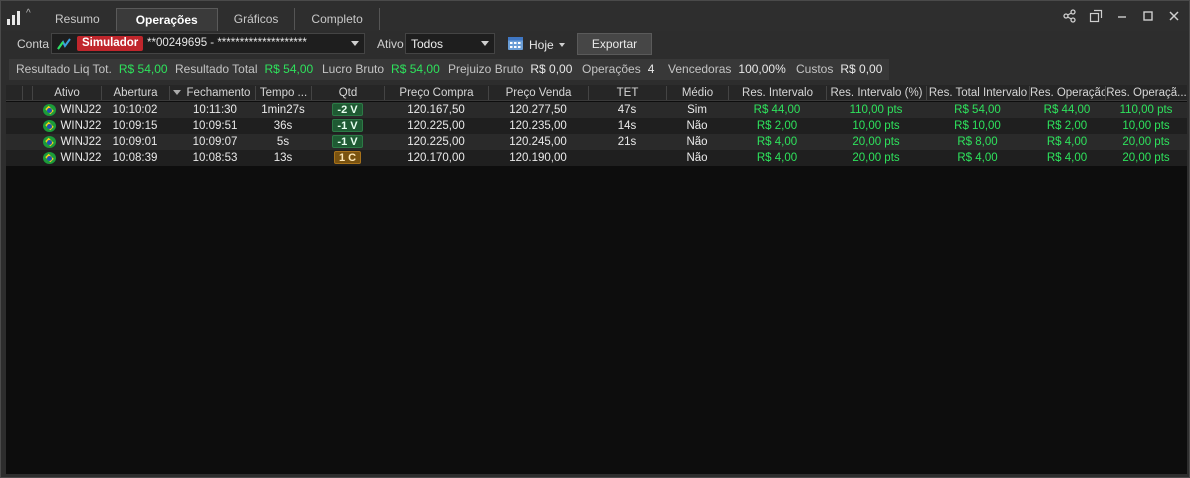  Describe the element at coordinates (727, 69) in the screenshot. I see `summary-vencedoras: Vencedoras 100,00%` at that location.